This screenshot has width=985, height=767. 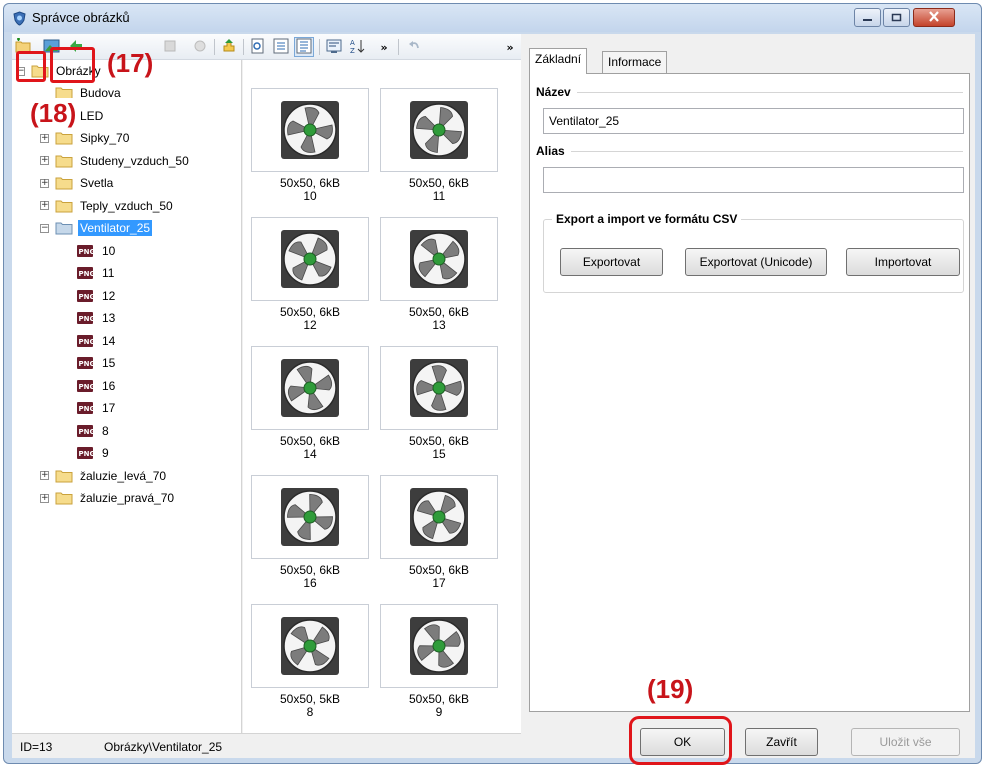 I want to click on tree-node-label: 17, so click(x=109, y=408).